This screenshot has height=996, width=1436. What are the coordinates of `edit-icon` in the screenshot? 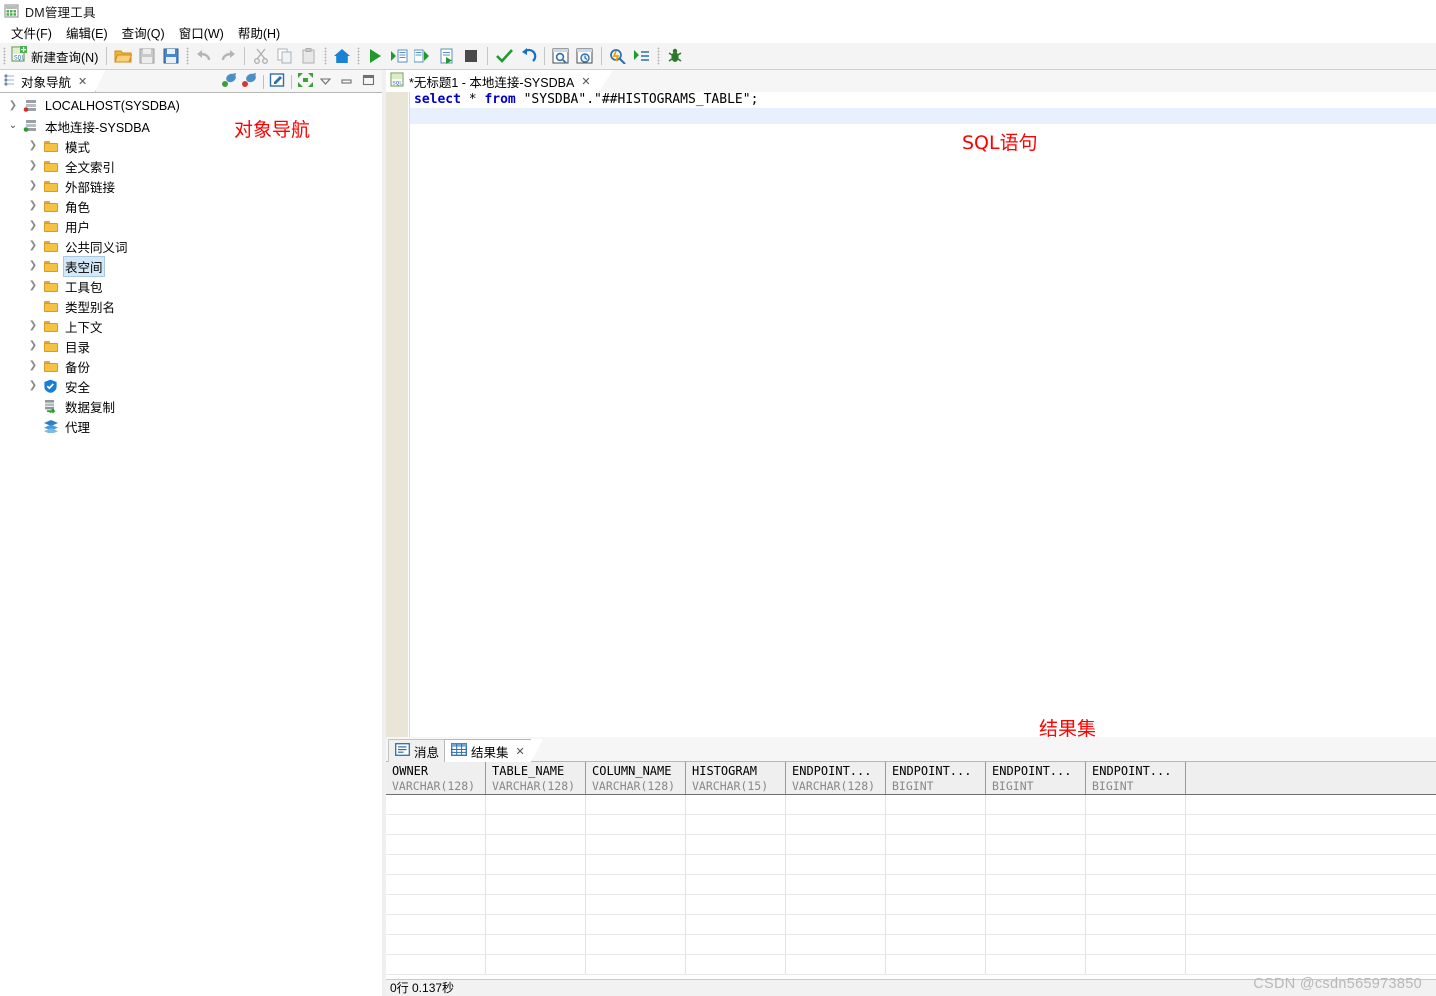 It's located at (277, 81).